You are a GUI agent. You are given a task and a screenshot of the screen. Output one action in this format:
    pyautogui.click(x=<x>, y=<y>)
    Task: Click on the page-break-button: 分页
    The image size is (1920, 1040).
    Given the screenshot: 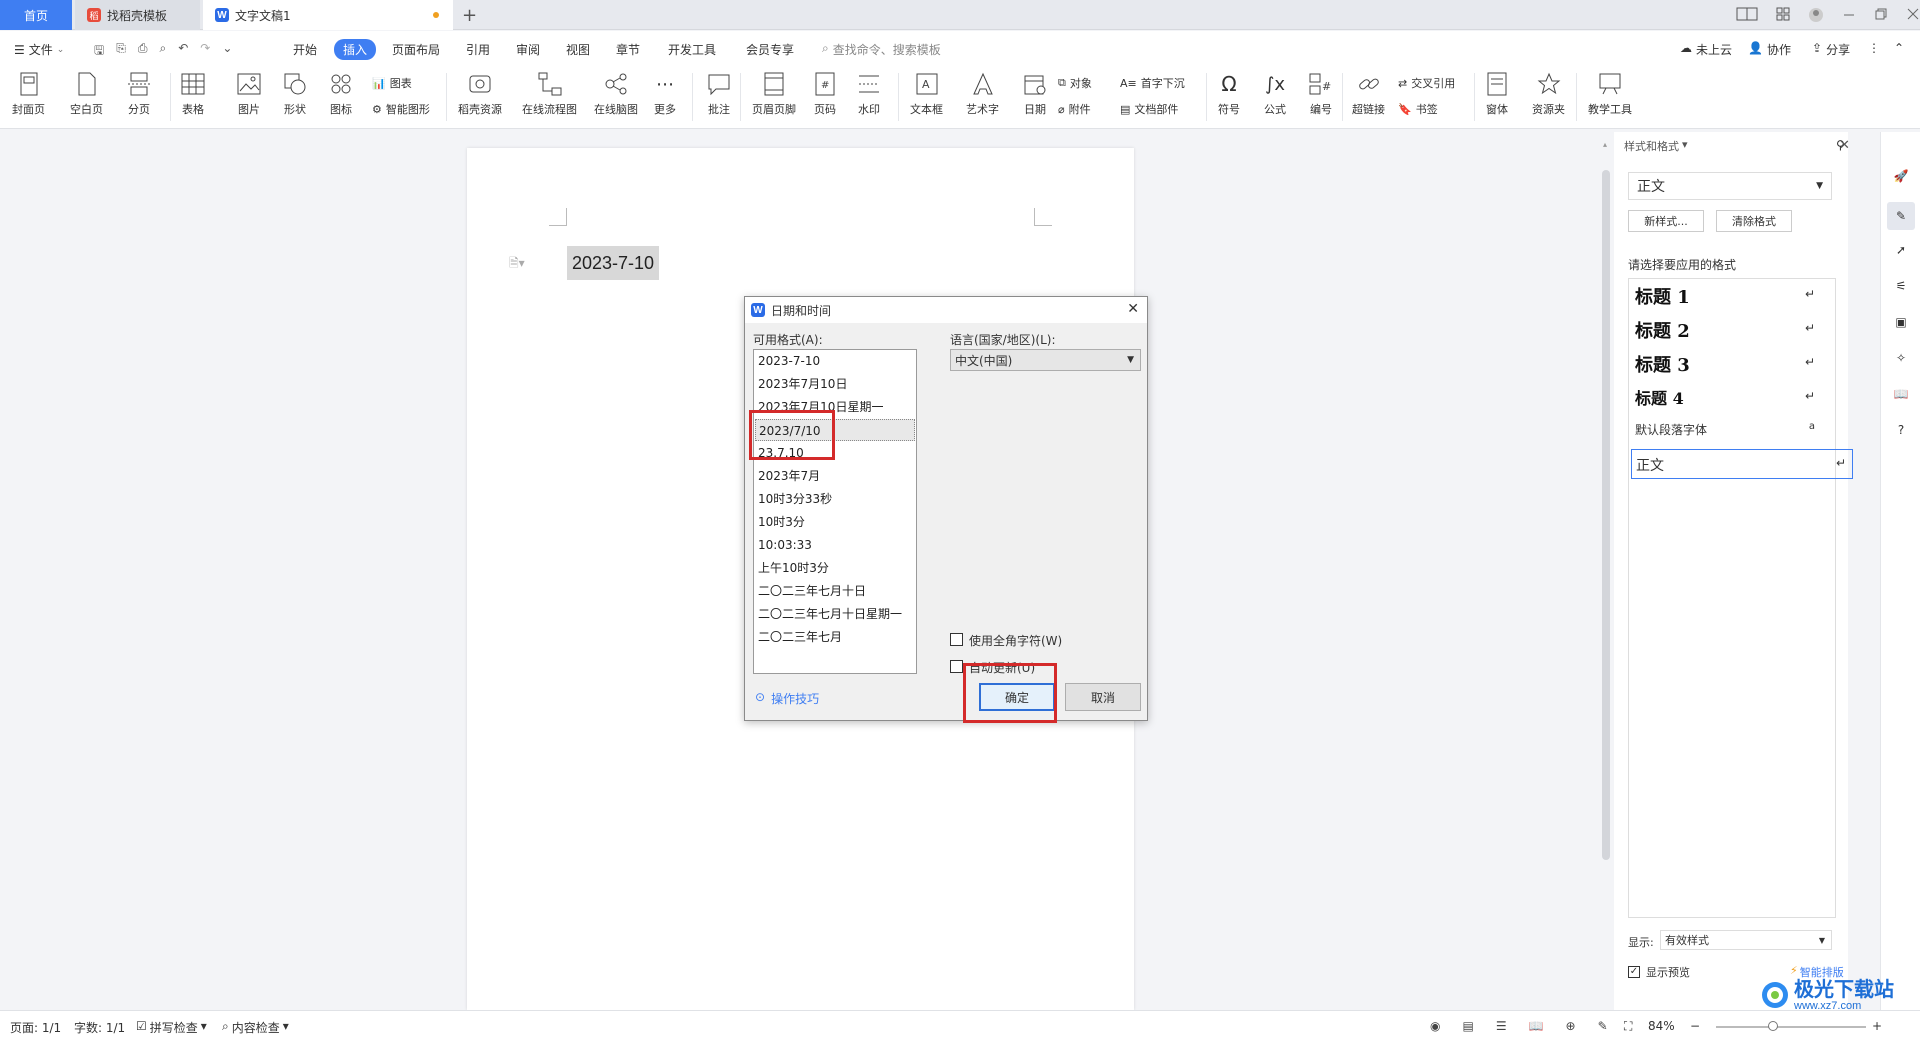 What is the action you would take?
    pyautogui.click(x=139, y=94)
    